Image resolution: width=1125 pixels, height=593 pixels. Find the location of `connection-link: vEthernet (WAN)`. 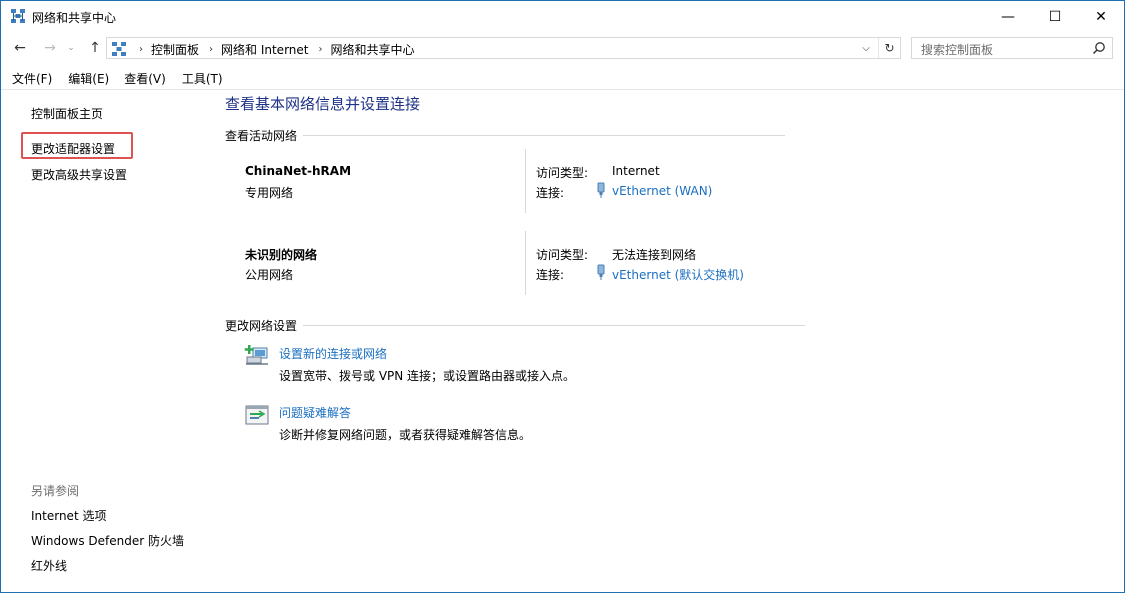

connection-link: vEthernet (WAN) is located at coordinates (662, 191).